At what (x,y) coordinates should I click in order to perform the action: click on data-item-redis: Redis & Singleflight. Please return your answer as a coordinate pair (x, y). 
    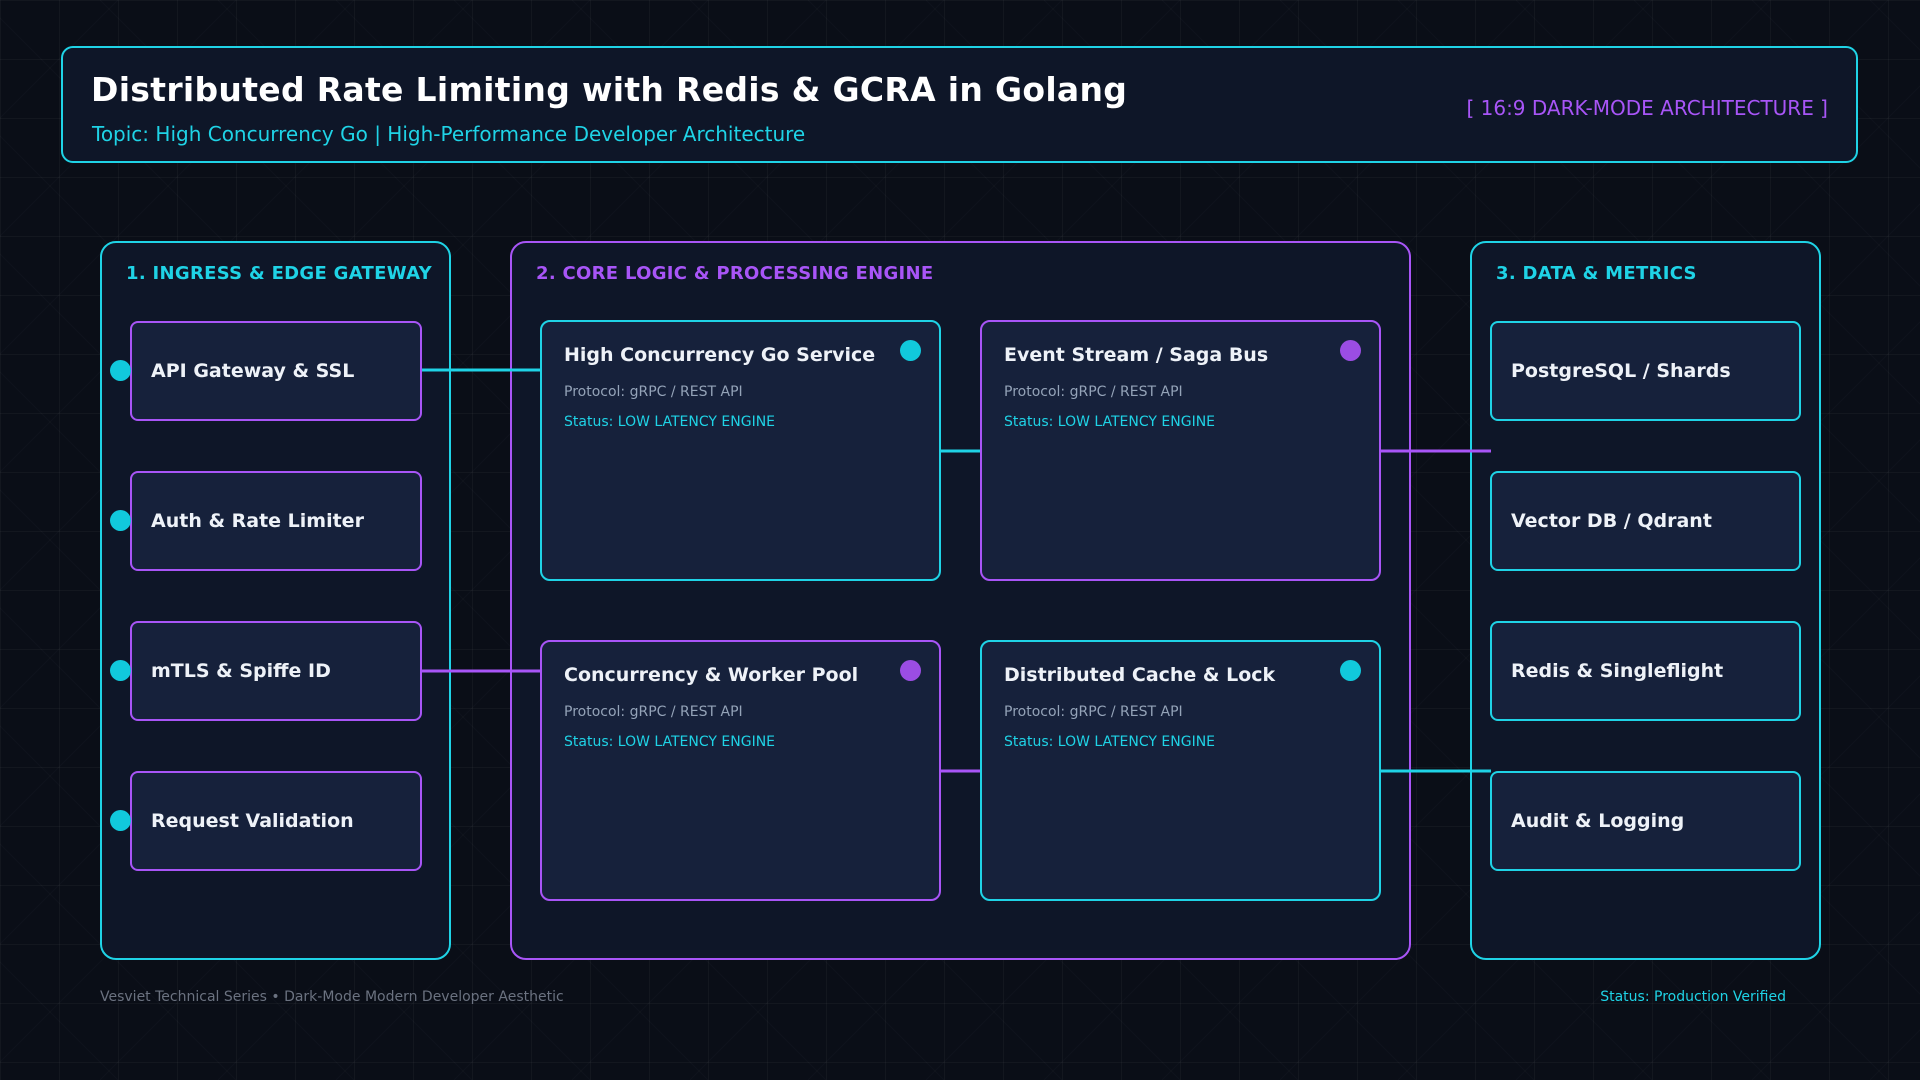
    Looking at the image, I should click on (1645, 671).